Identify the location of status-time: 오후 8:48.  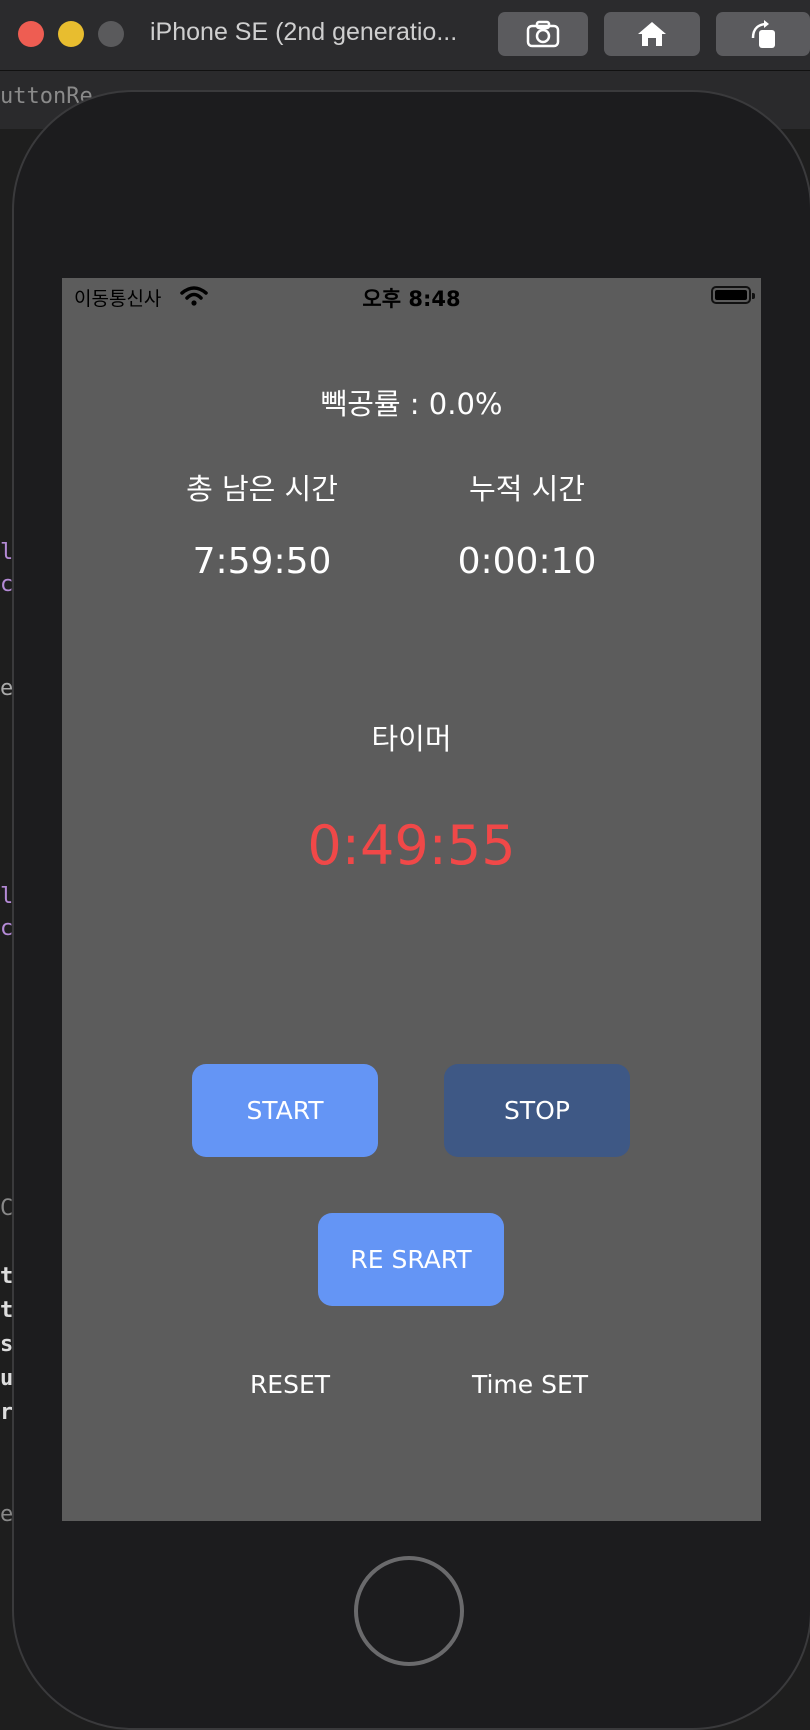
(411, 299).